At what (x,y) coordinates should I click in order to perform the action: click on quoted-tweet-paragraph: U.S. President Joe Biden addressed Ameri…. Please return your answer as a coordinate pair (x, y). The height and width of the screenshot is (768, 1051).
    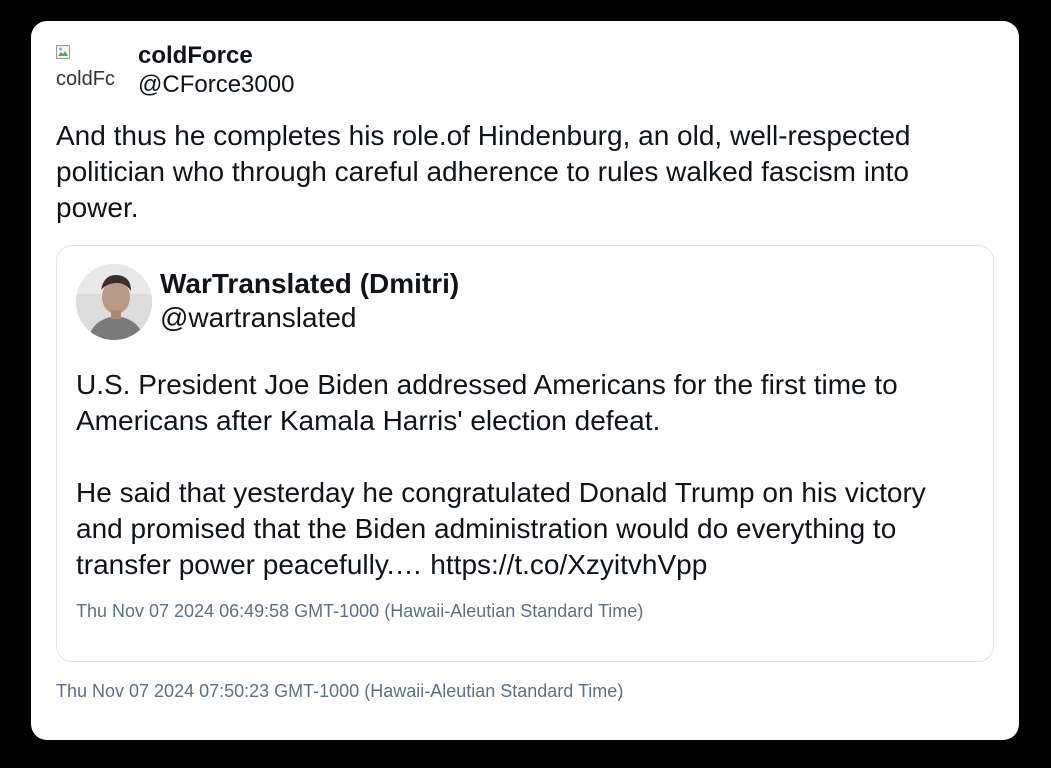
    Looking at the image, I should click on (487, 402).